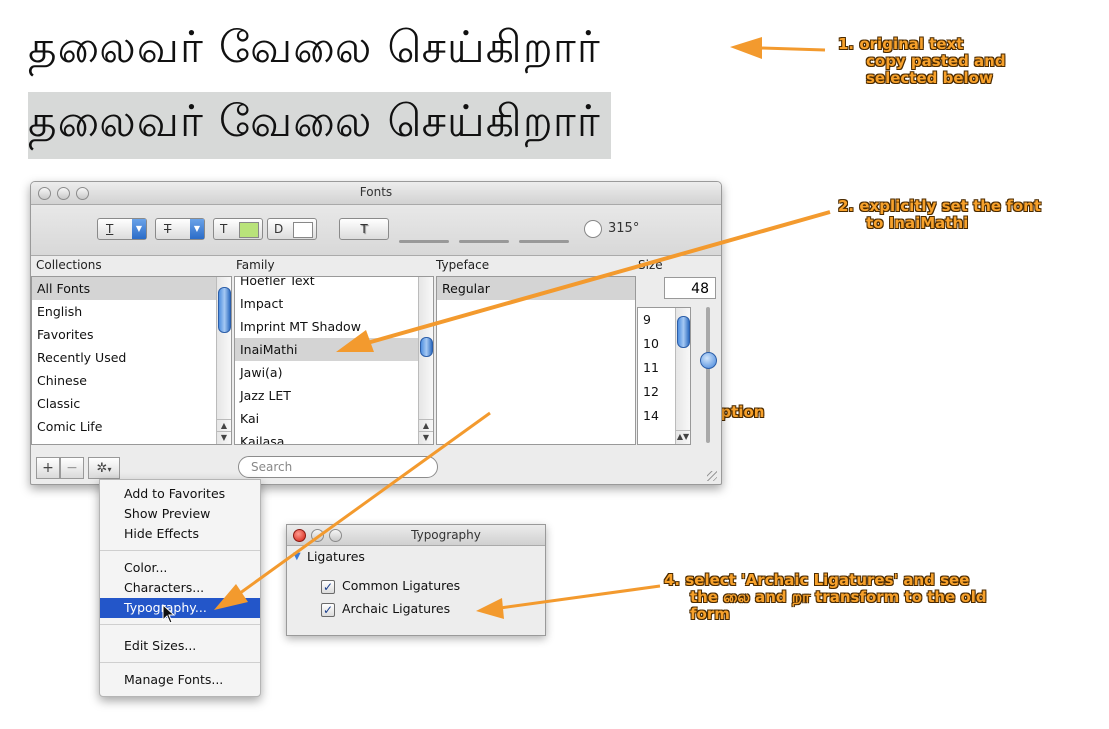 This screenshot has width=1109, height=729. Describe the element at coordinates (180, 494) in the screenshot. I see `menu-item-add-to-favorites: Add to Favorites` at that location.